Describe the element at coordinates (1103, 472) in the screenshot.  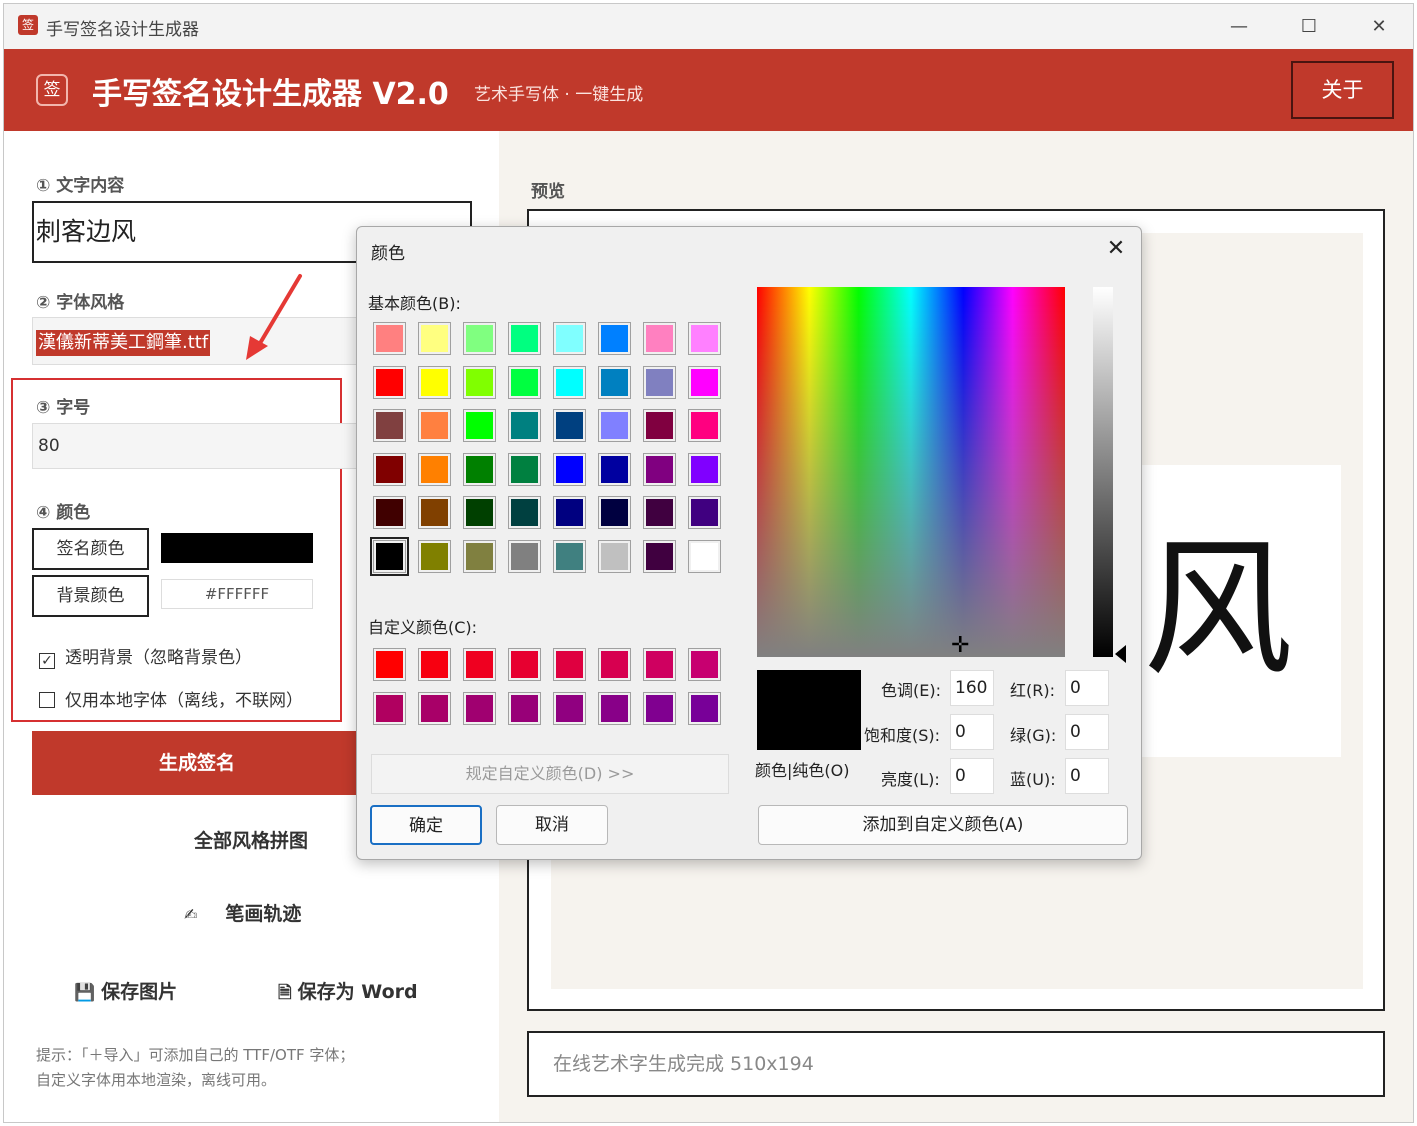
I see `luminance-slider` at that location.